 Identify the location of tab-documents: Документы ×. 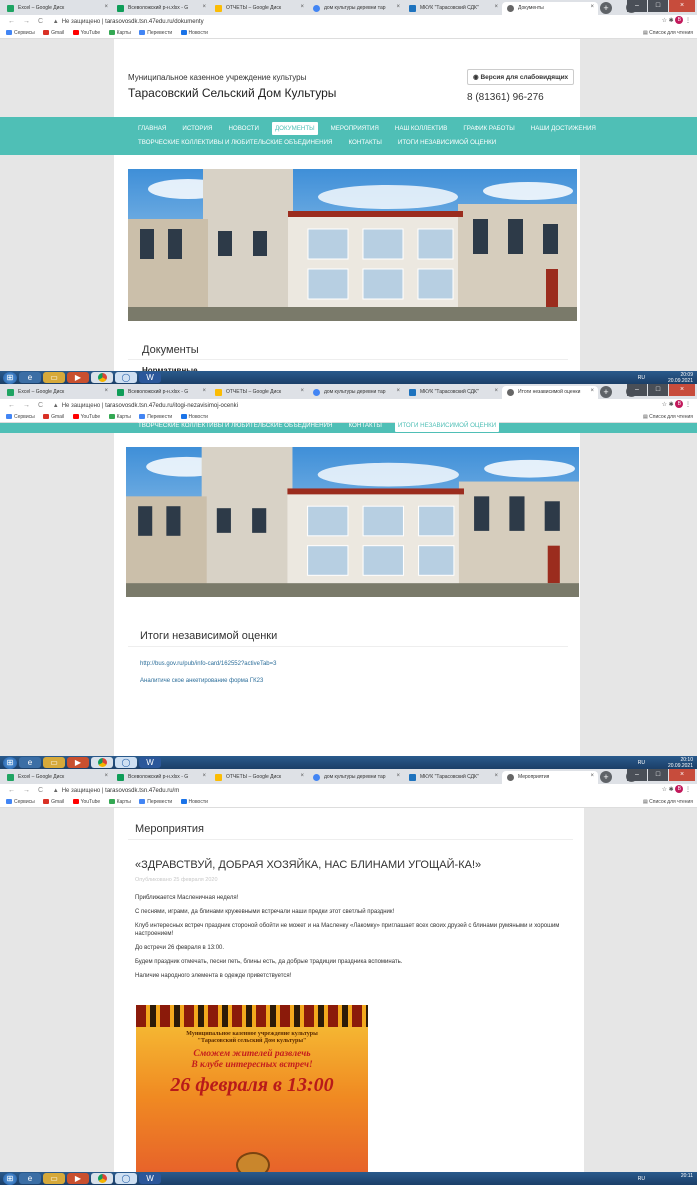
(550, 8).